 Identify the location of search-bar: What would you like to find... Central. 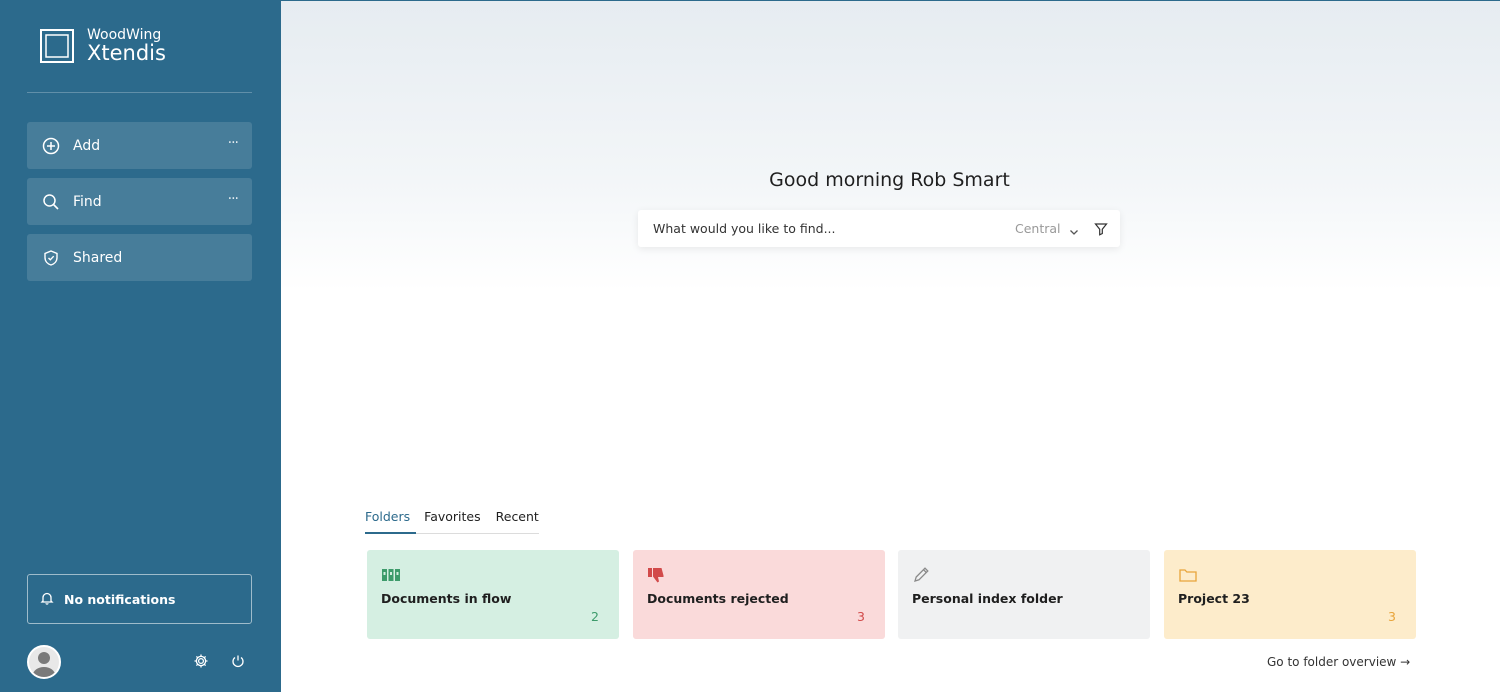
(879, 228).